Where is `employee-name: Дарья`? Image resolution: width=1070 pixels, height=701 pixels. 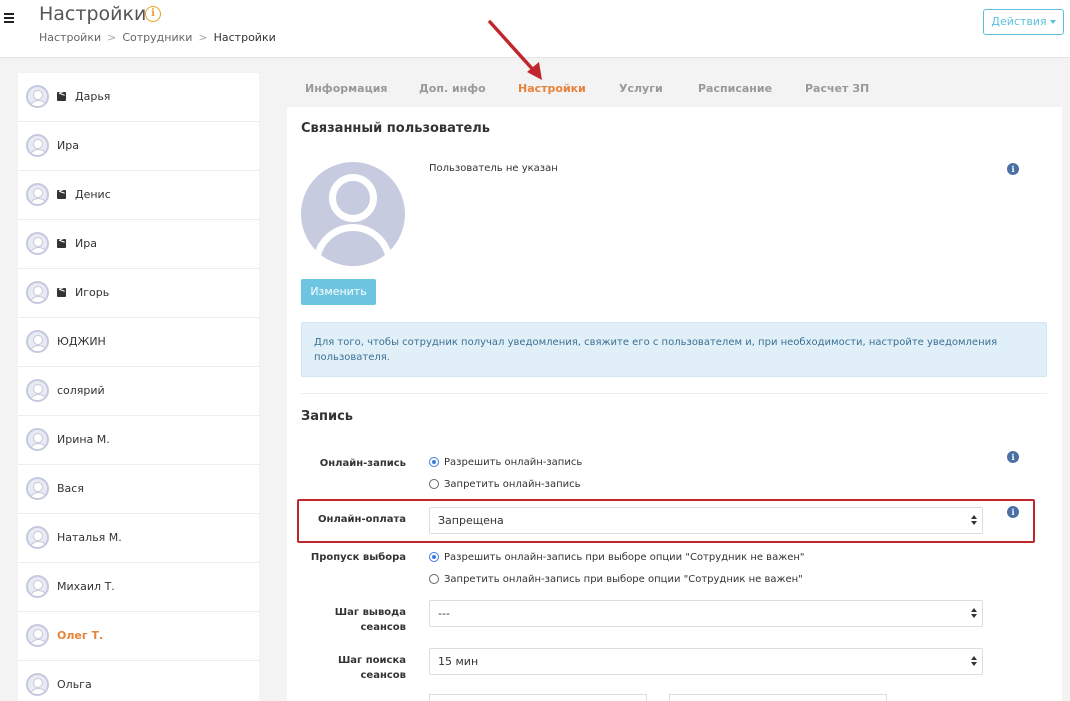
employee-name: Дарья is located at coordinates (93, 96).